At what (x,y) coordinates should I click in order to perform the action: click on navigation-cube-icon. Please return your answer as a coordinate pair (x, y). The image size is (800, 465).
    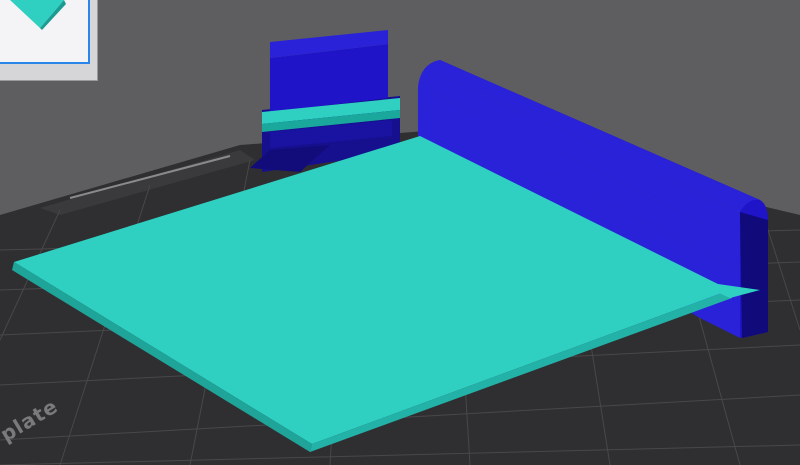
    Looking at the image, I should click on (44, 31).